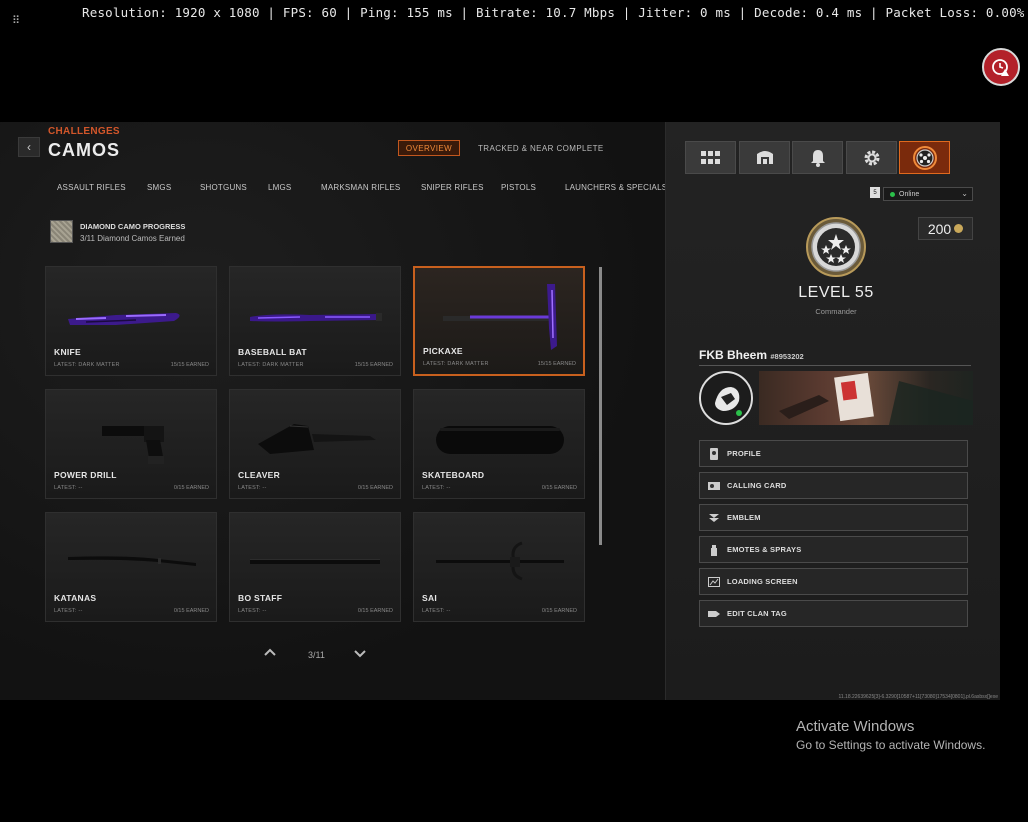 This screenshot has width=1028, height=822. What do you see at coordinates (928, 194) in the screenshot?
I see `online-status-dropdown: Online ⌄` at bounding box center [928, 194].